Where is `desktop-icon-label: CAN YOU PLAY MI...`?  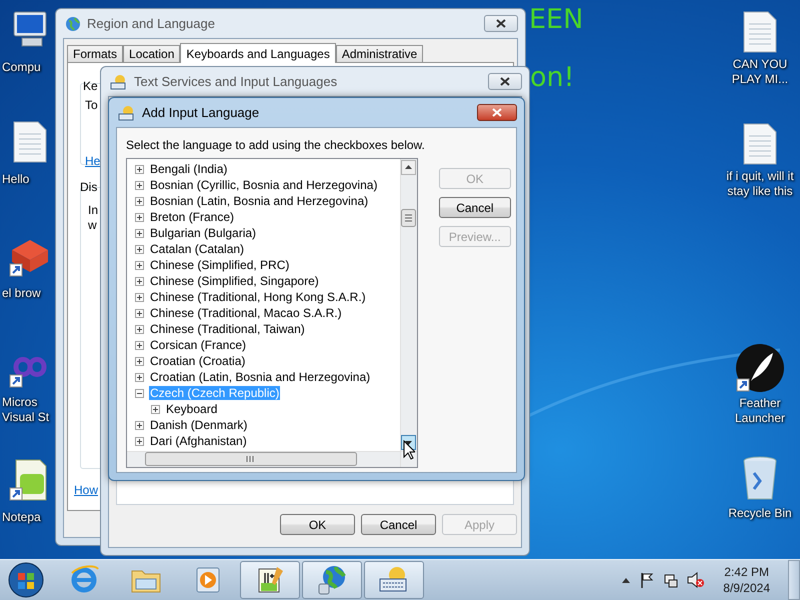
desktop-icon-label: CAN YOU PLAY MI... is located at coordinates (760, 72).